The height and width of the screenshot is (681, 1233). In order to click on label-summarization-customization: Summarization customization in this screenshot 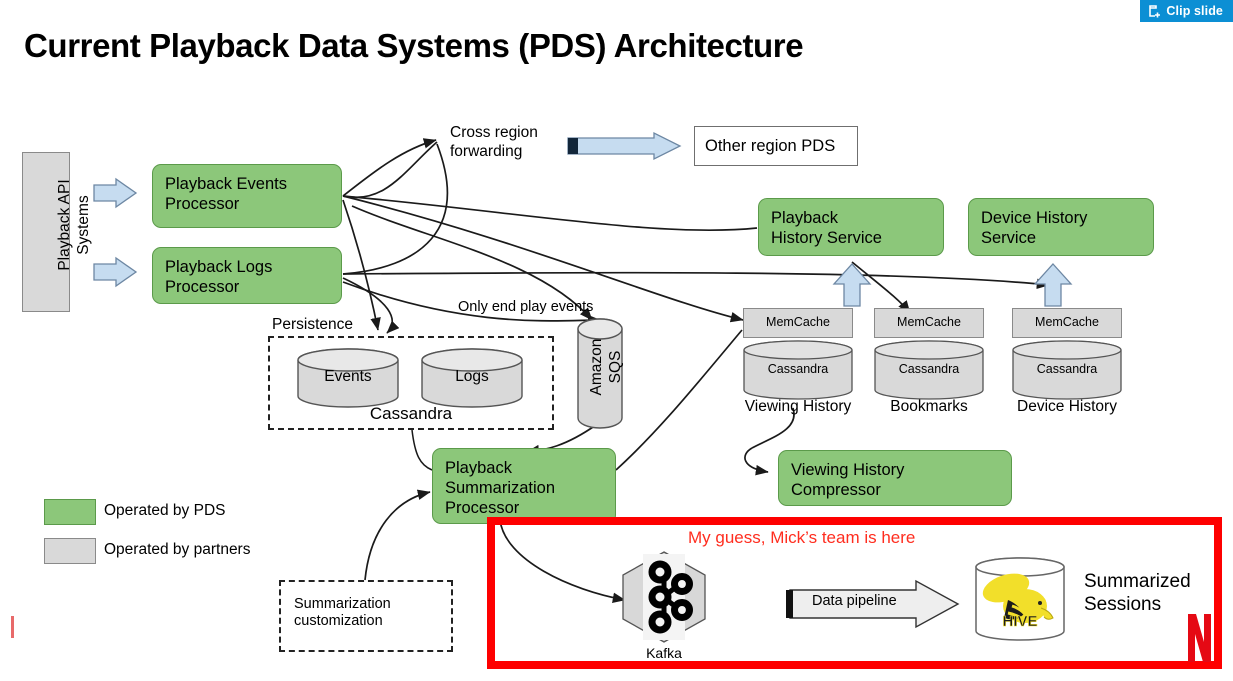, I will do `click(342, 613)`.